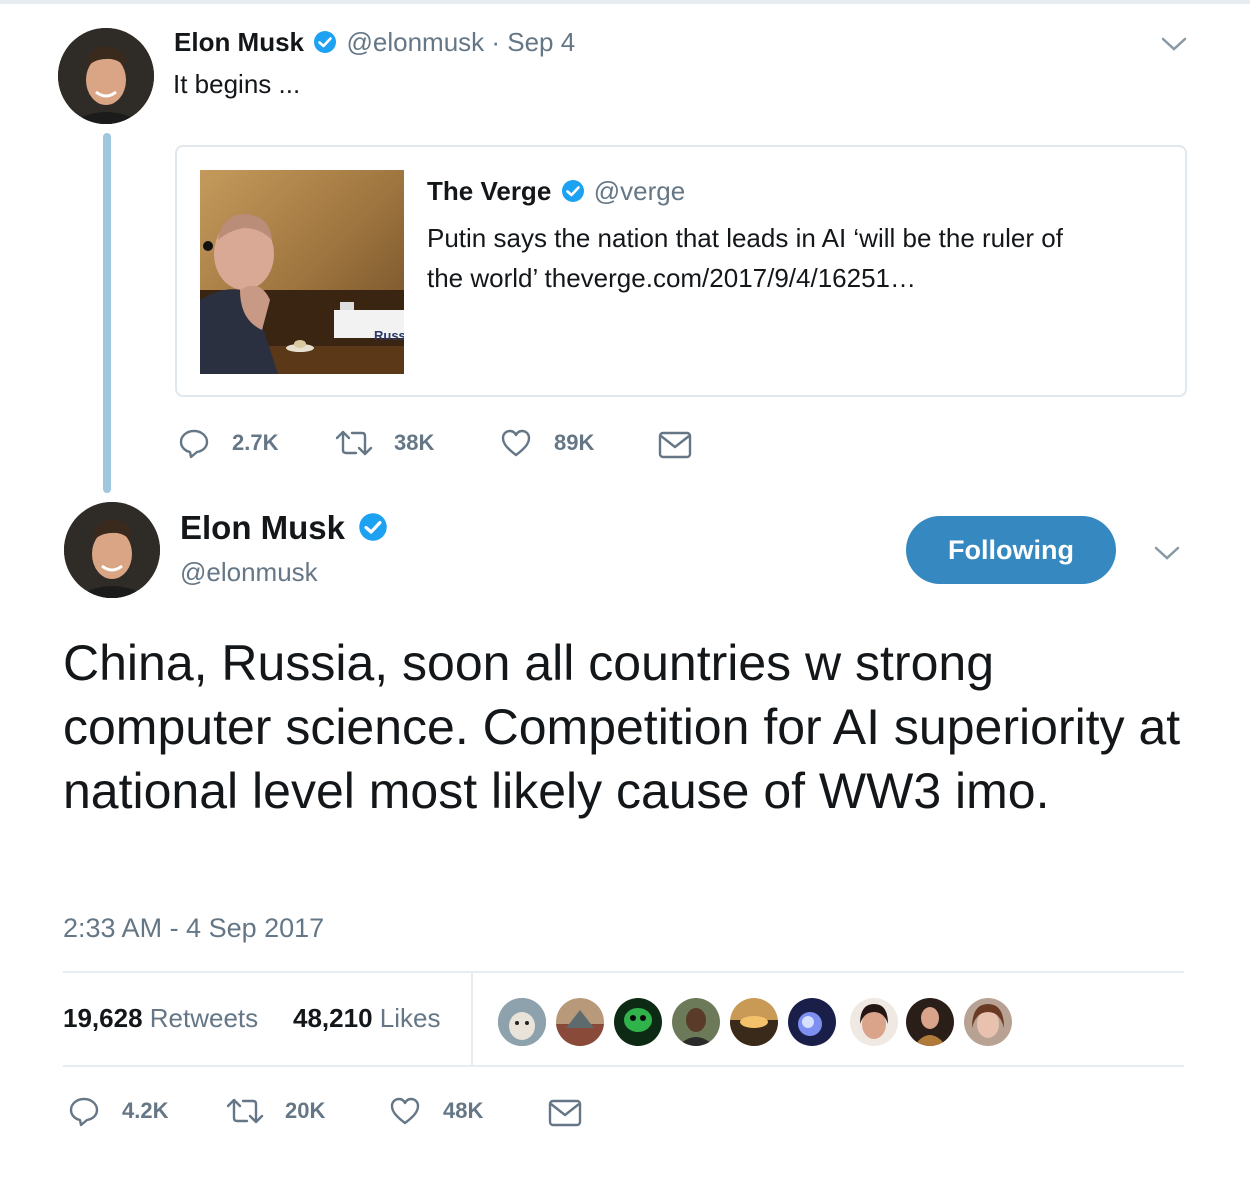 The width and height of the screenshot is (1250, 1185). Describe the element at coordinates (625, 2) in the screenshot. I see `top-divider` at that location.